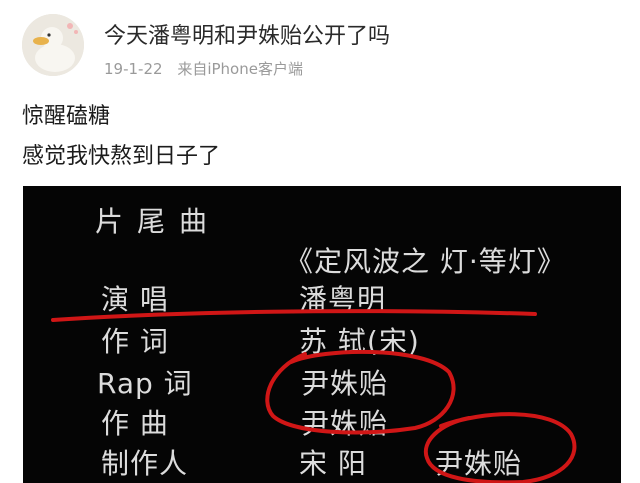 The height and width of the screenshot is (483, 640). Describe the element at coordinates (240, 69) in the screenshot. I see `post-source: 来自iPhone客户端` at that location.